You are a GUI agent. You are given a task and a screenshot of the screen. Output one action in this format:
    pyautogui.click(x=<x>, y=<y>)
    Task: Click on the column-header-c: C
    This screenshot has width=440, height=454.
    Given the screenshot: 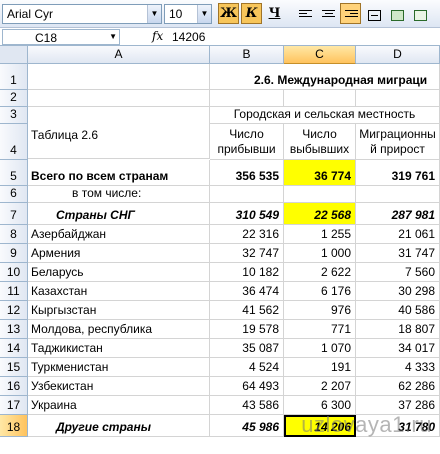 What is the action you would take?
    pyautogui.click(x=320, y=55)
    